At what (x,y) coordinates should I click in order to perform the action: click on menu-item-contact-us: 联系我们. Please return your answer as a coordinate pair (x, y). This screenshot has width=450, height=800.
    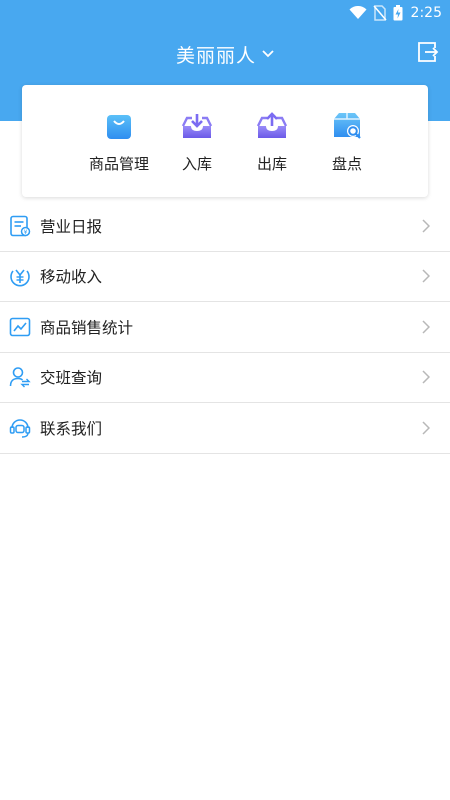
    Looking at the image, I should click on (225, 428).